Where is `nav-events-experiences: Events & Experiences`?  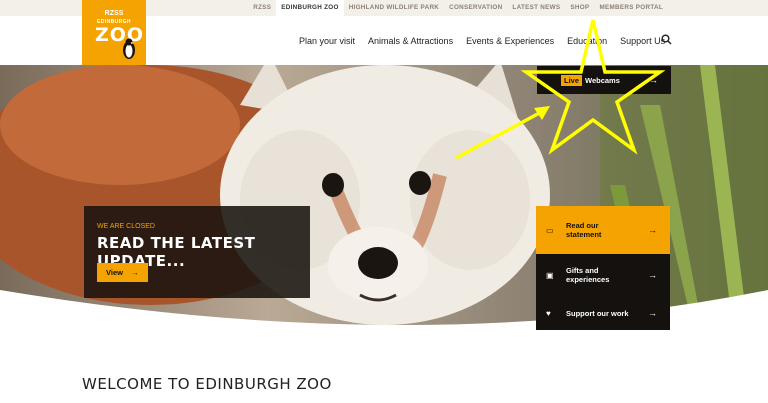
nav-events-experiences: Events & Experiences is located at coordinates (510, 41).